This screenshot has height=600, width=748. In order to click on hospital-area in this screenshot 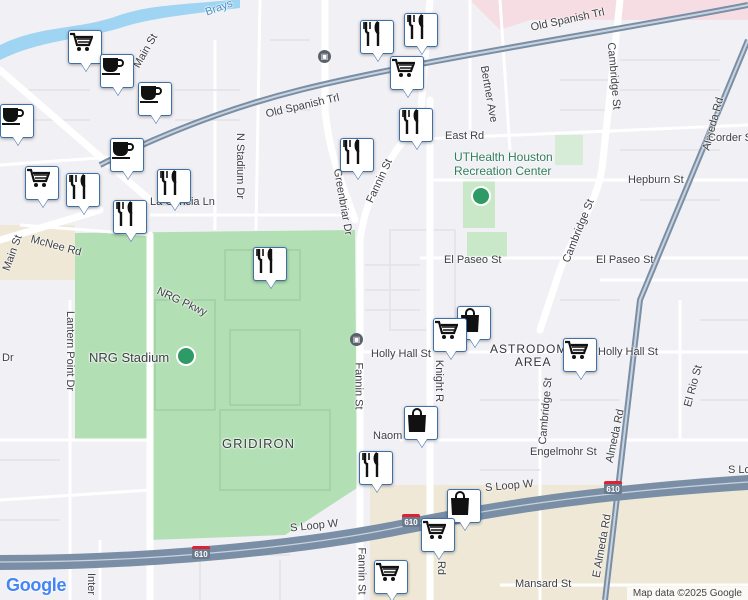, I will do `click(569, 150)`.